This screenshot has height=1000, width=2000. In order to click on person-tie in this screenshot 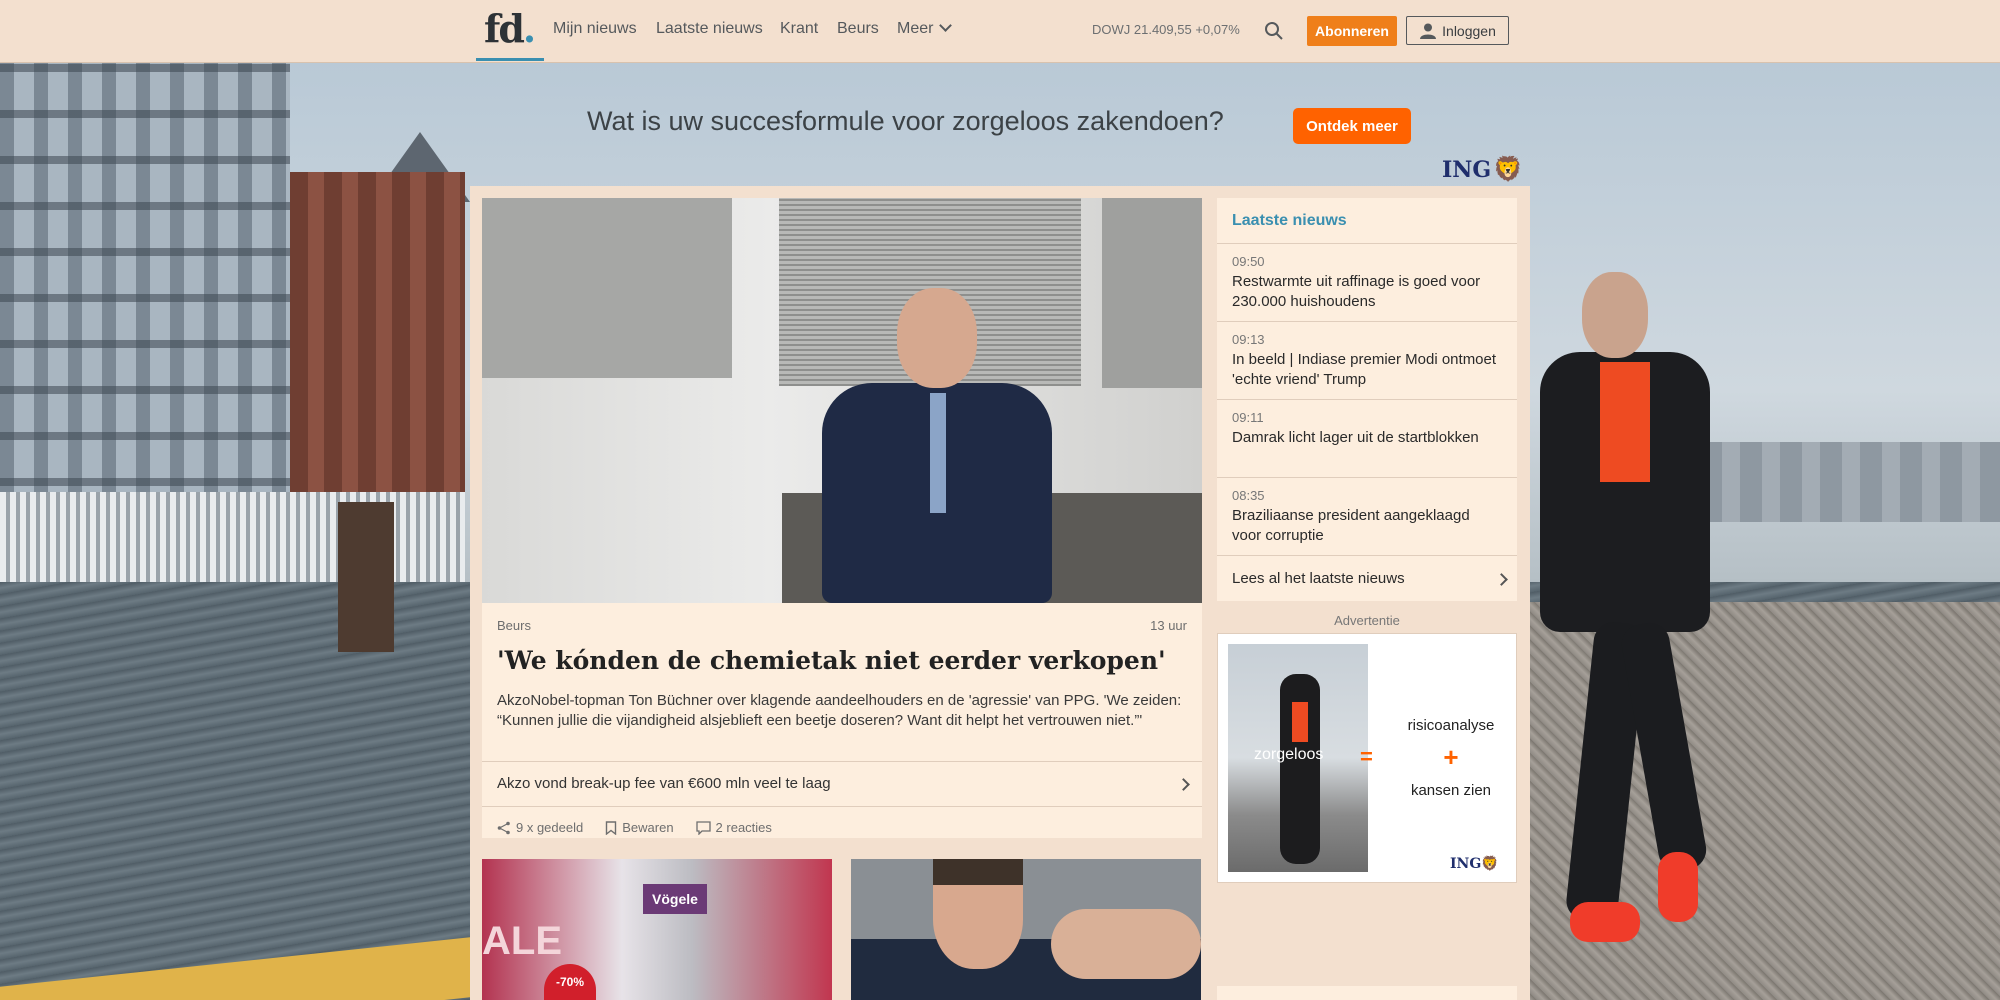, I will do `click(938, 453)`.